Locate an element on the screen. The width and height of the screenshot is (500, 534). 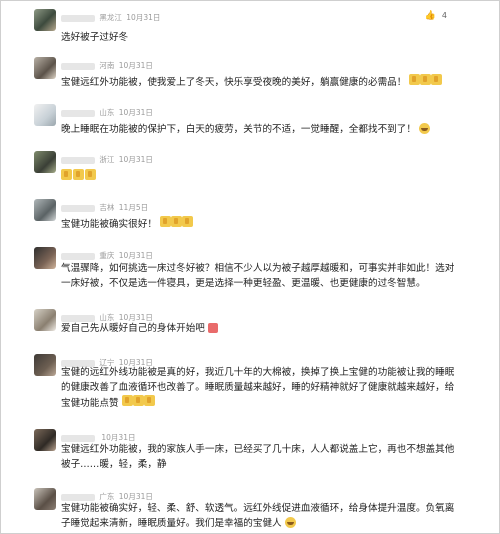
region: 重庆 is located at coordinates (107, 255).